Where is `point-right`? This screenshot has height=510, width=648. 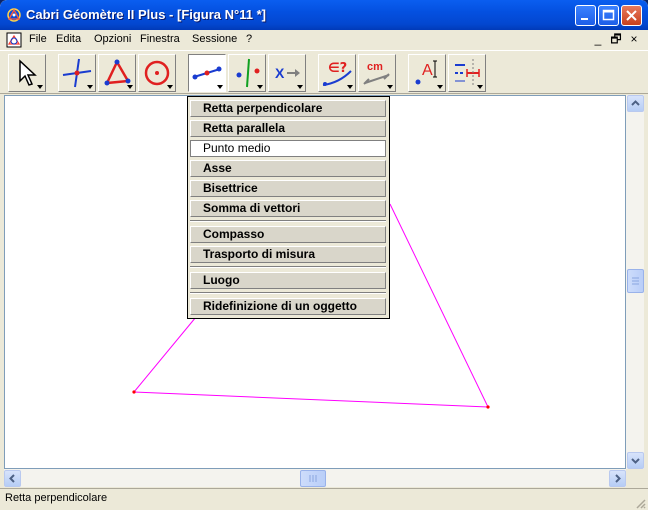 point-right is located at coordinates (488, 407).